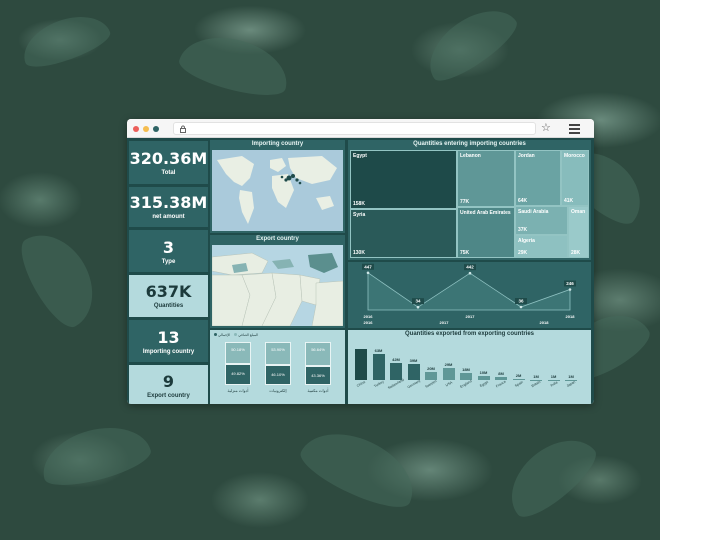 The width and height of the screenshot is (720, 540). I want to click on kpi-card-net-amount: 315.38M net amount, so click(168, 207).